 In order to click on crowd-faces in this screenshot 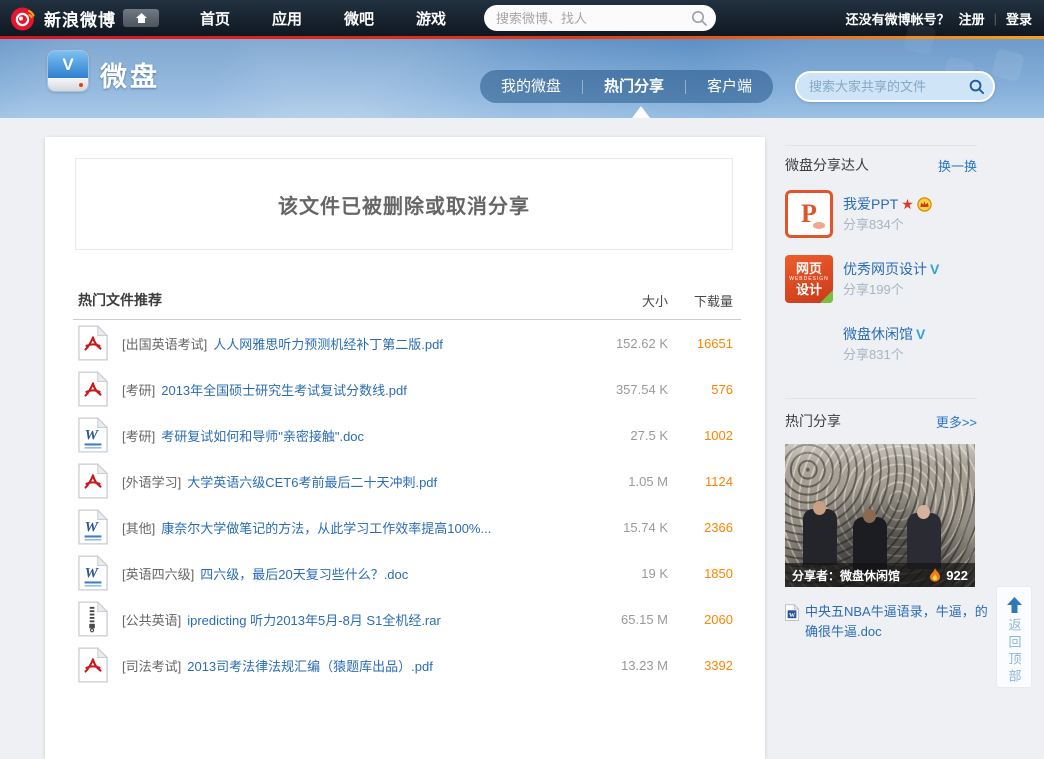, I will do `click(819, 508)`.